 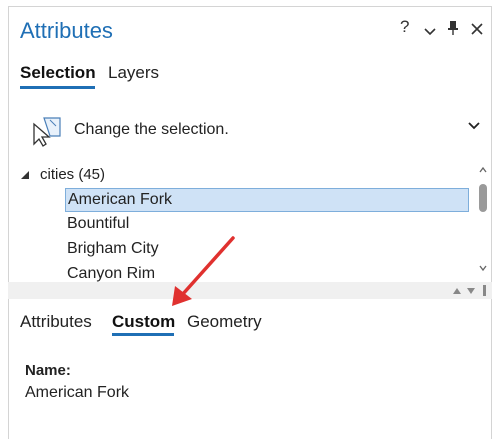 What do you see at coordinates (56, 322) in the screenshot?
I see `tab-attributes: Attributes` at bounding box center [56, 322].